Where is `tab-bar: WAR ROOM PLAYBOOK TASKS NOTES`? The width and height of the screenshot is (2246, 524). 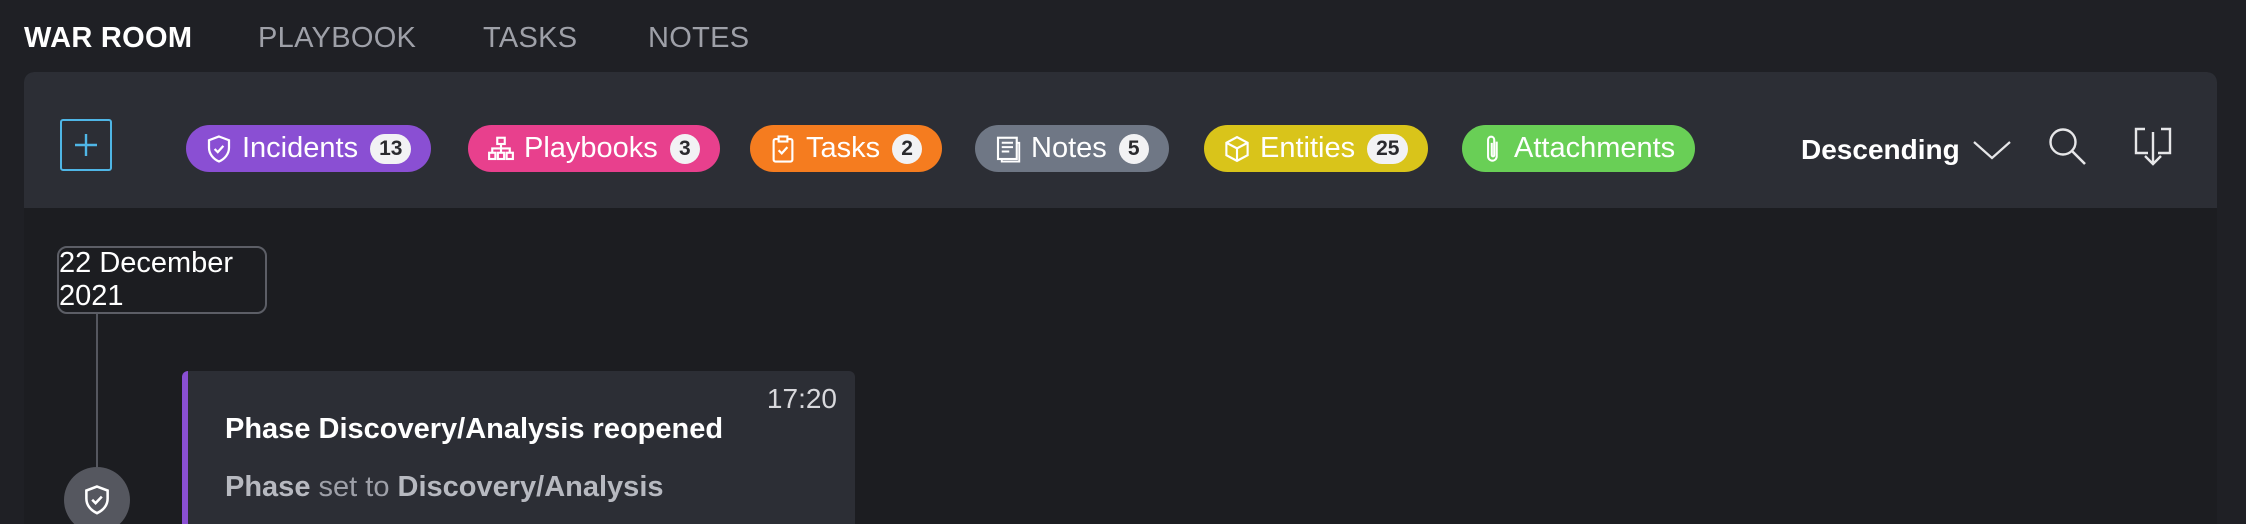 tab-bar: WAR ROOM PLAYBOOK TASKS NOTES is located at coordinates (1123, 36).